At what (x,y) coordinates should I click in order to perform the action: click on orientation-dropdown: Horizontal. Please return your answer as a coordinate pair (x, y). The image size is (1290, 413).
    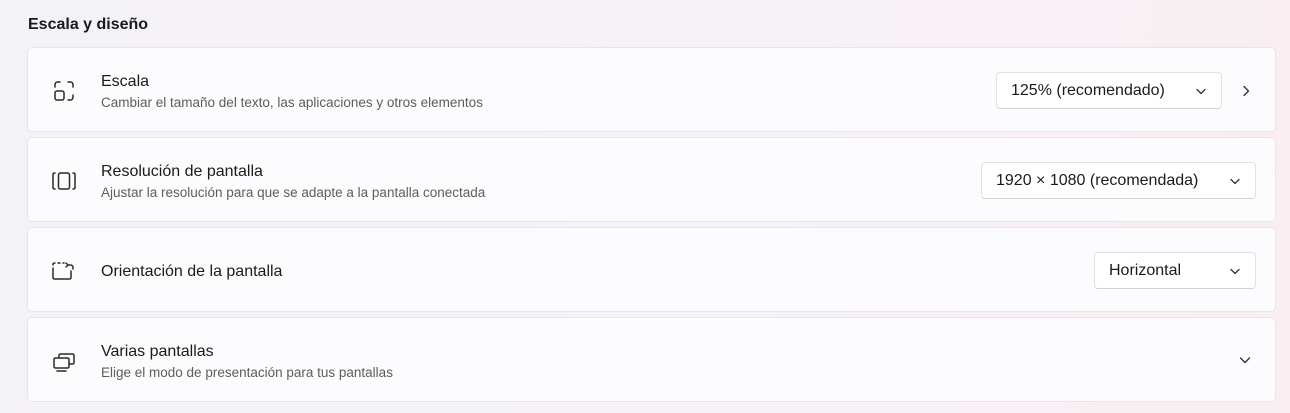
    Looking at the image, I should click on (1175, 270).